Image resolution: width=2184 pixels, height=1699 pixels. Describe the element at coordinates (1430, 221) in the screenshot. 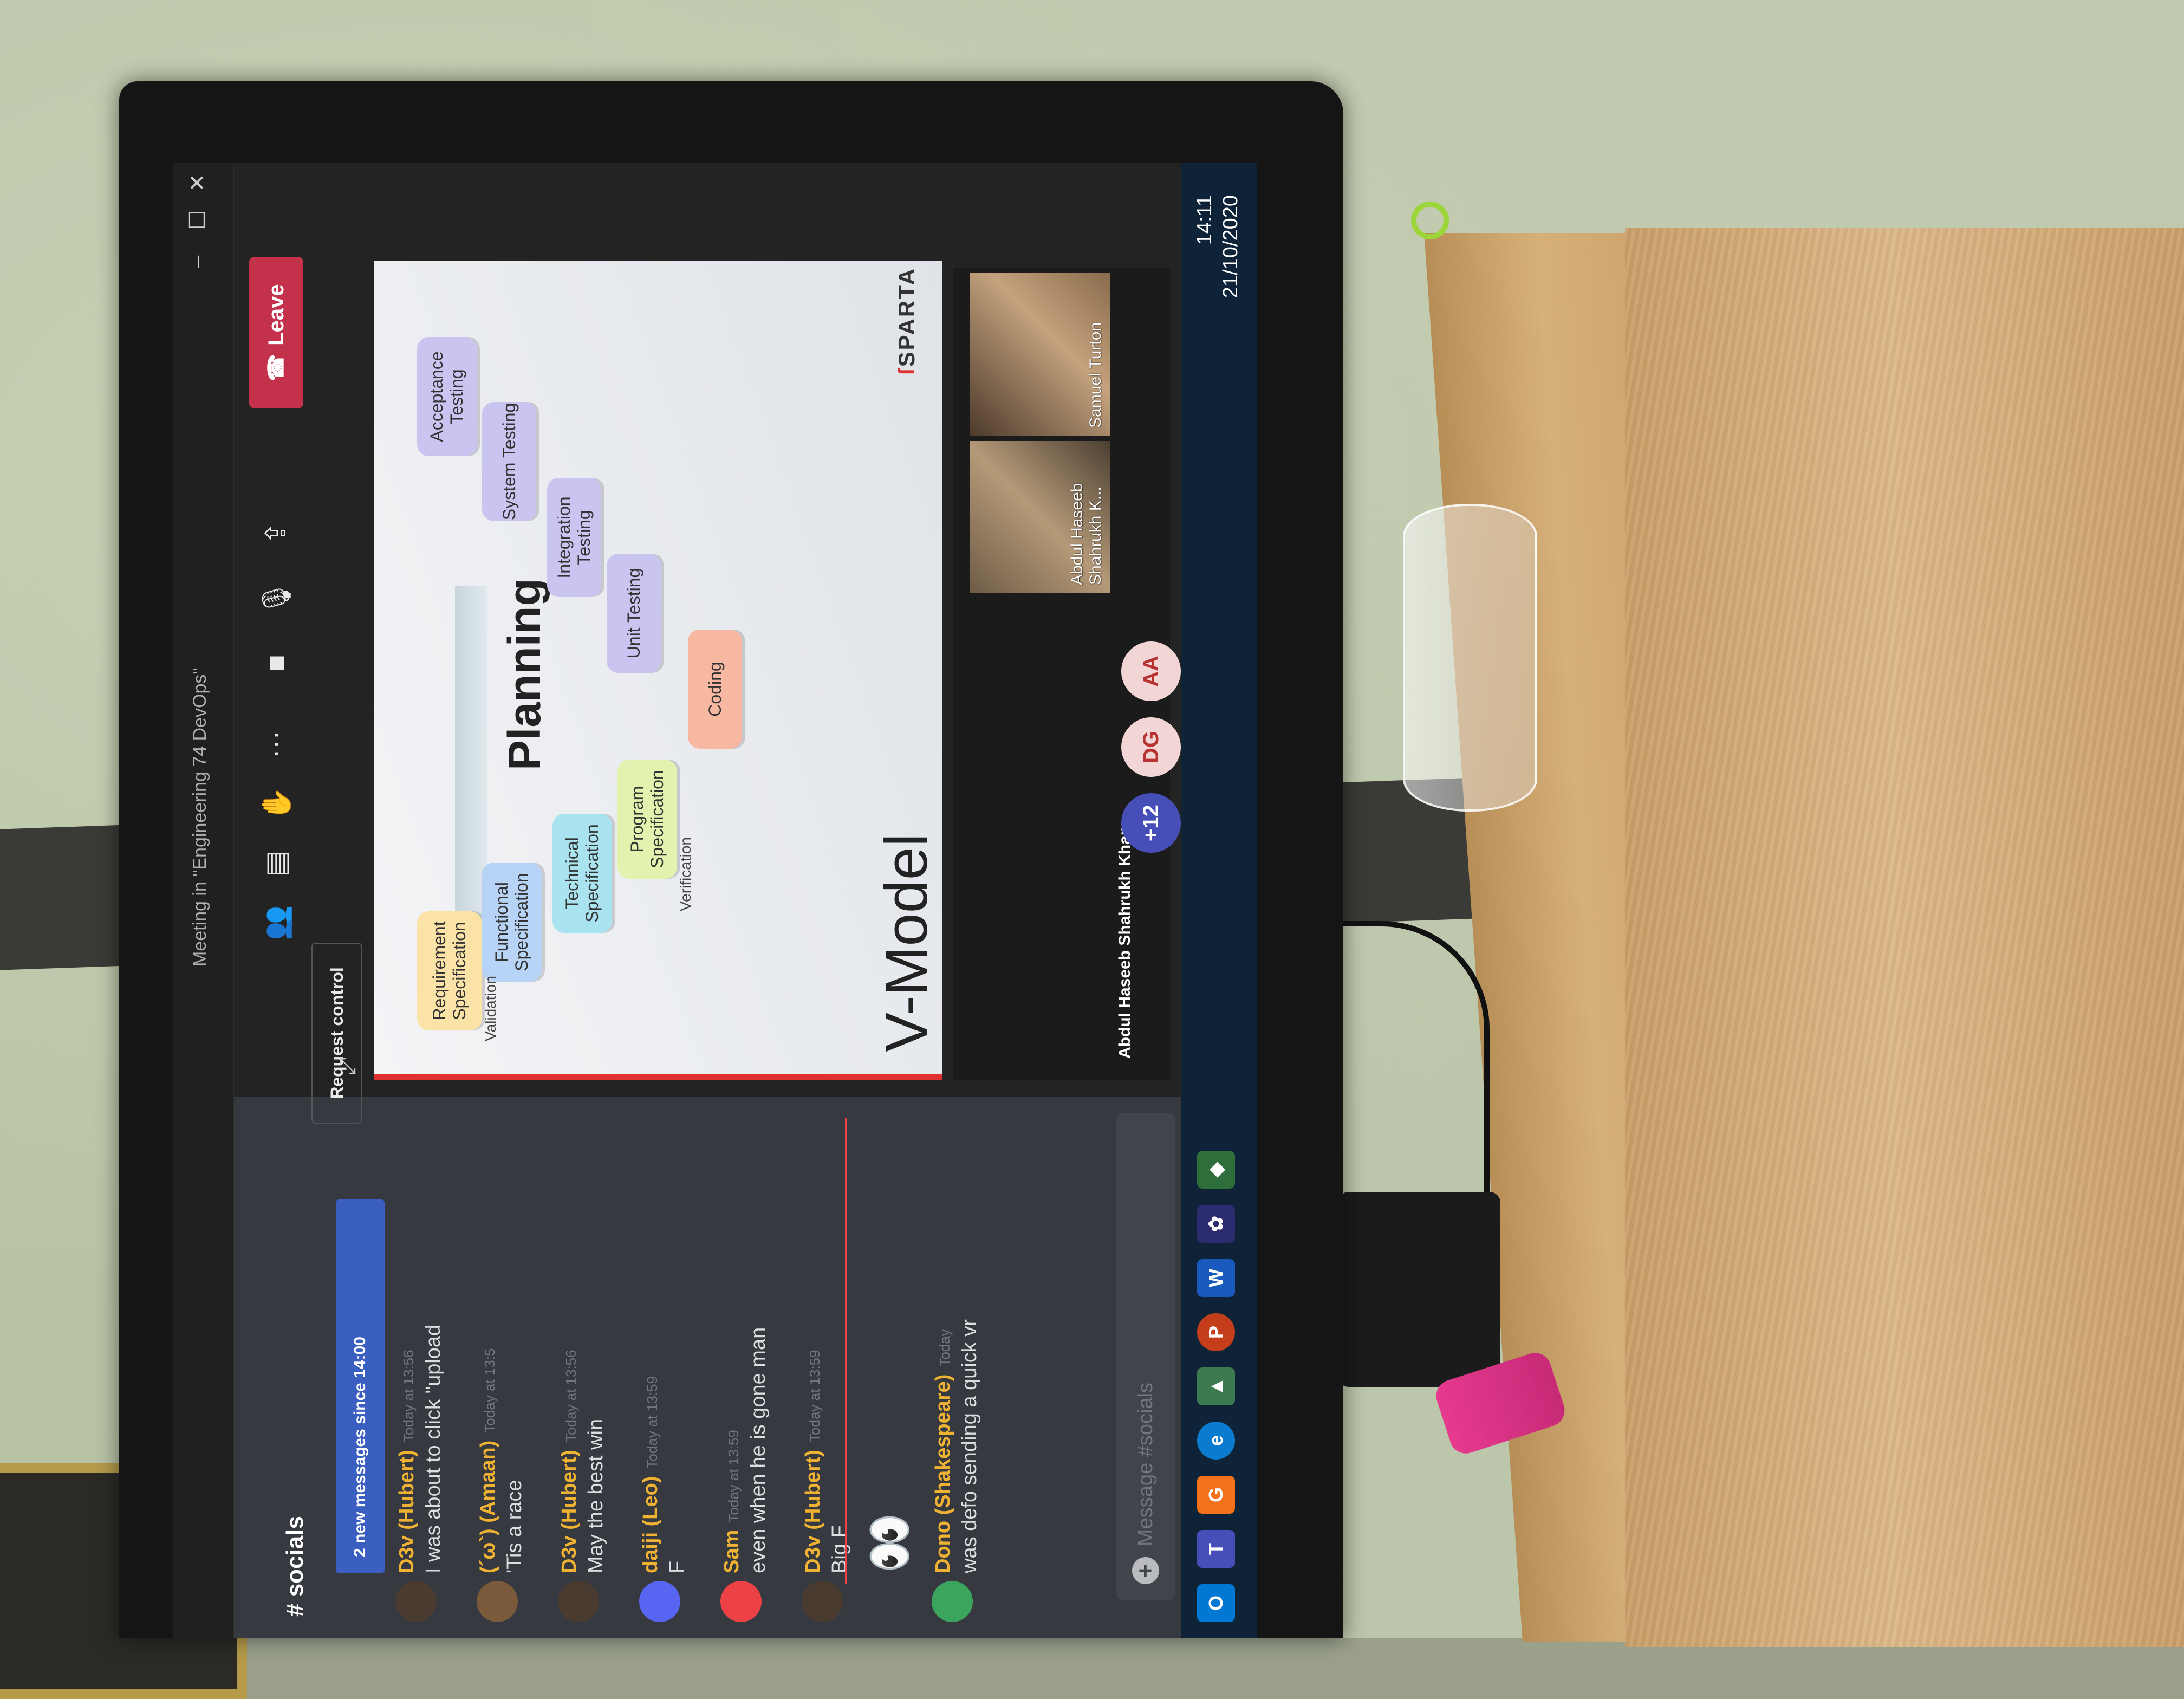

I see `power-light` at that location.